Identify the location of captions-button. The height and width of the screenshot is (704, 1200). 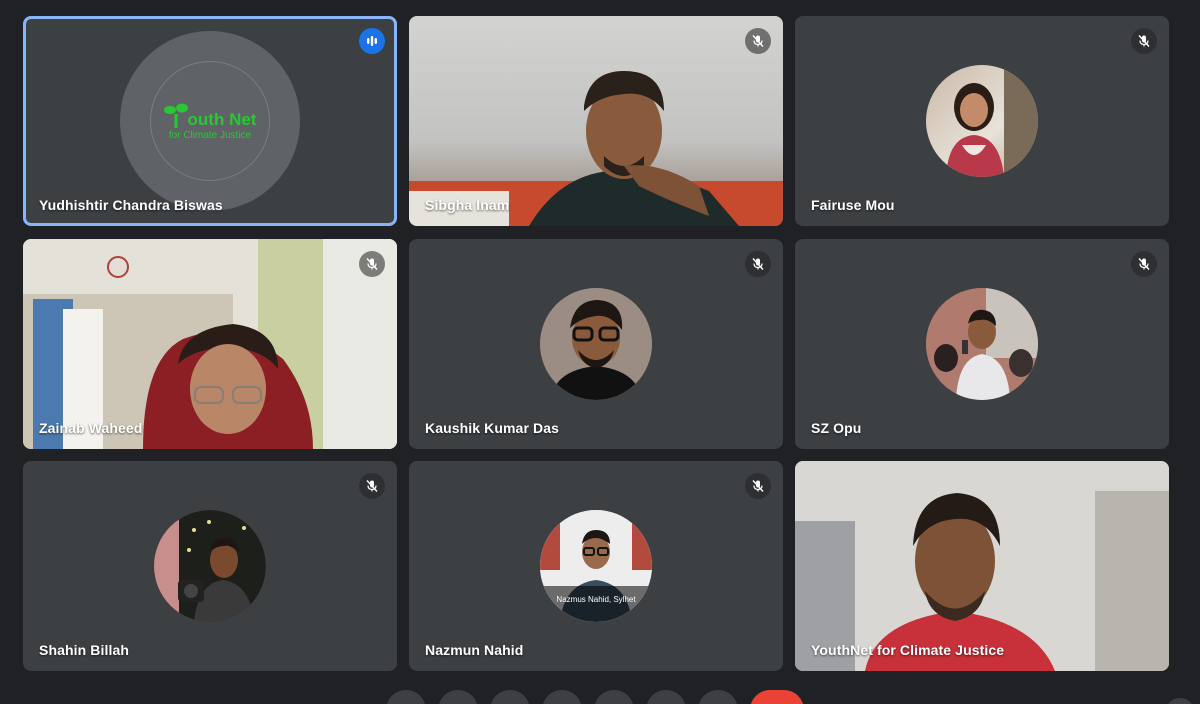
(510, 697).